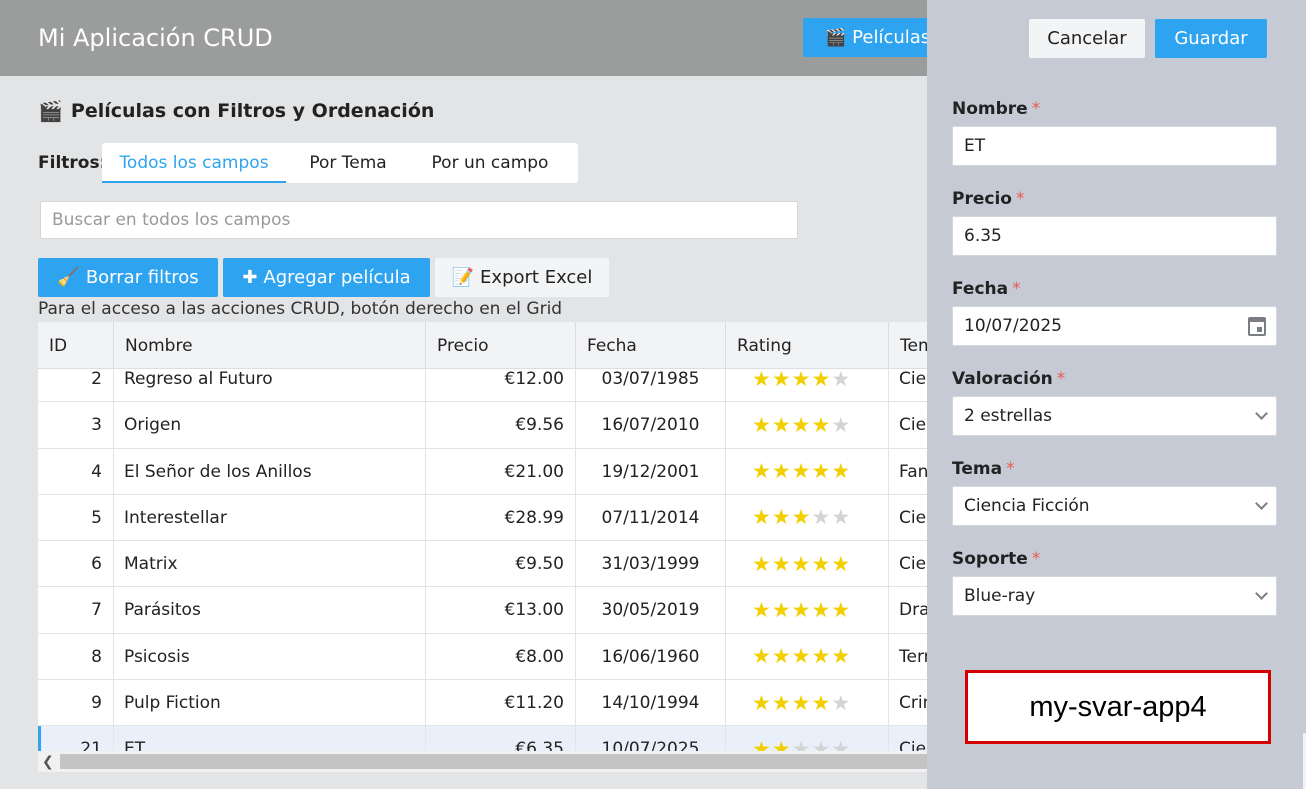 The height and width of the screenshot is (789, 1306). I want to click on horizontal-scrollbar: ❮, so click(482, 761).